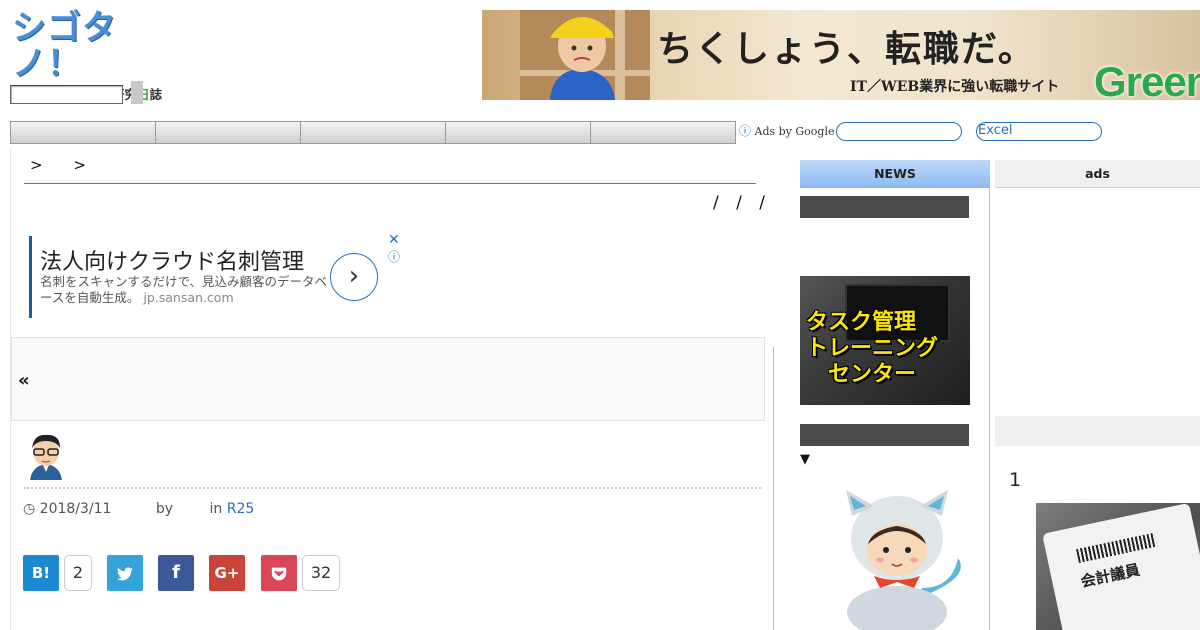 This screenshot has height=630, width=1200. Describe the element at coordinates (227, 573) in the screenshot. I see `google-plus-share-button: G+` at that location.